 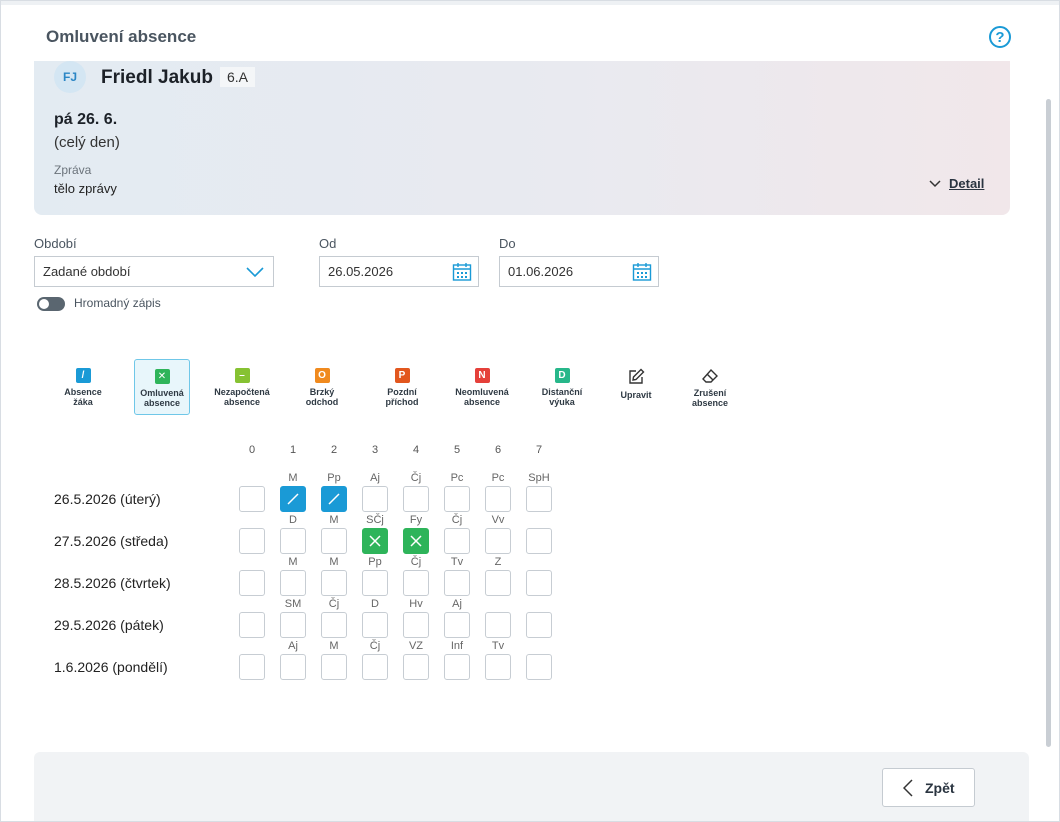 I want to click on tool-label-line2: absence, so click(x=710, y=403).